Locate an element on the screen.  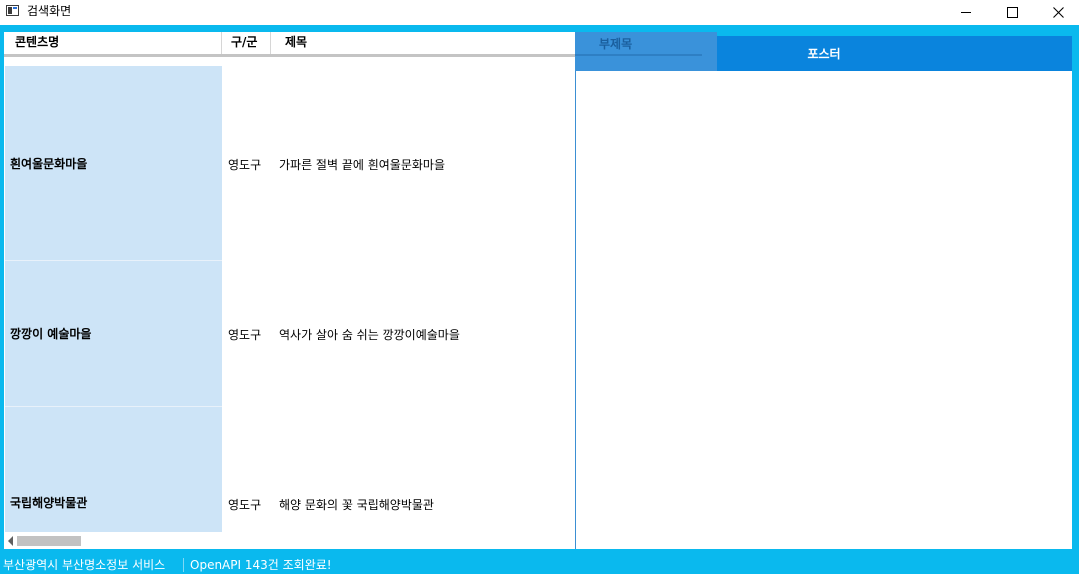
app-icon is located at coordinates (12, 10).